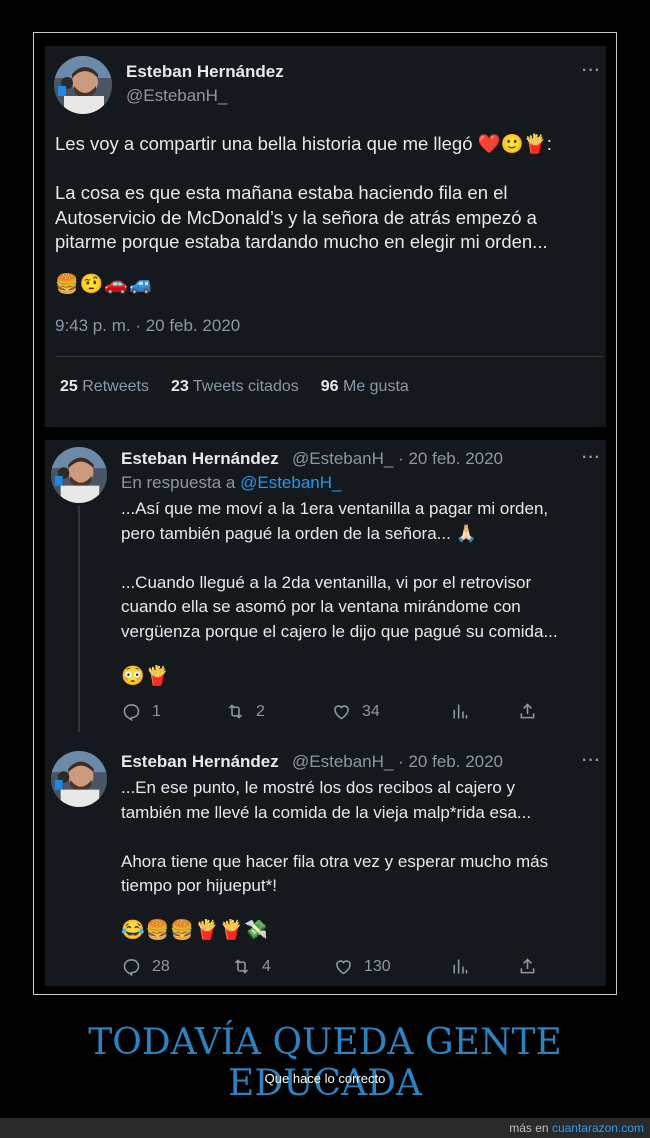 Image resolution: width=650 pixels, height=1138 pixels. What do you see at coordinates (146, 676) in the screenshot?
I see `tweet-emojis: 😳🍟` at bounding box center [146, 676].